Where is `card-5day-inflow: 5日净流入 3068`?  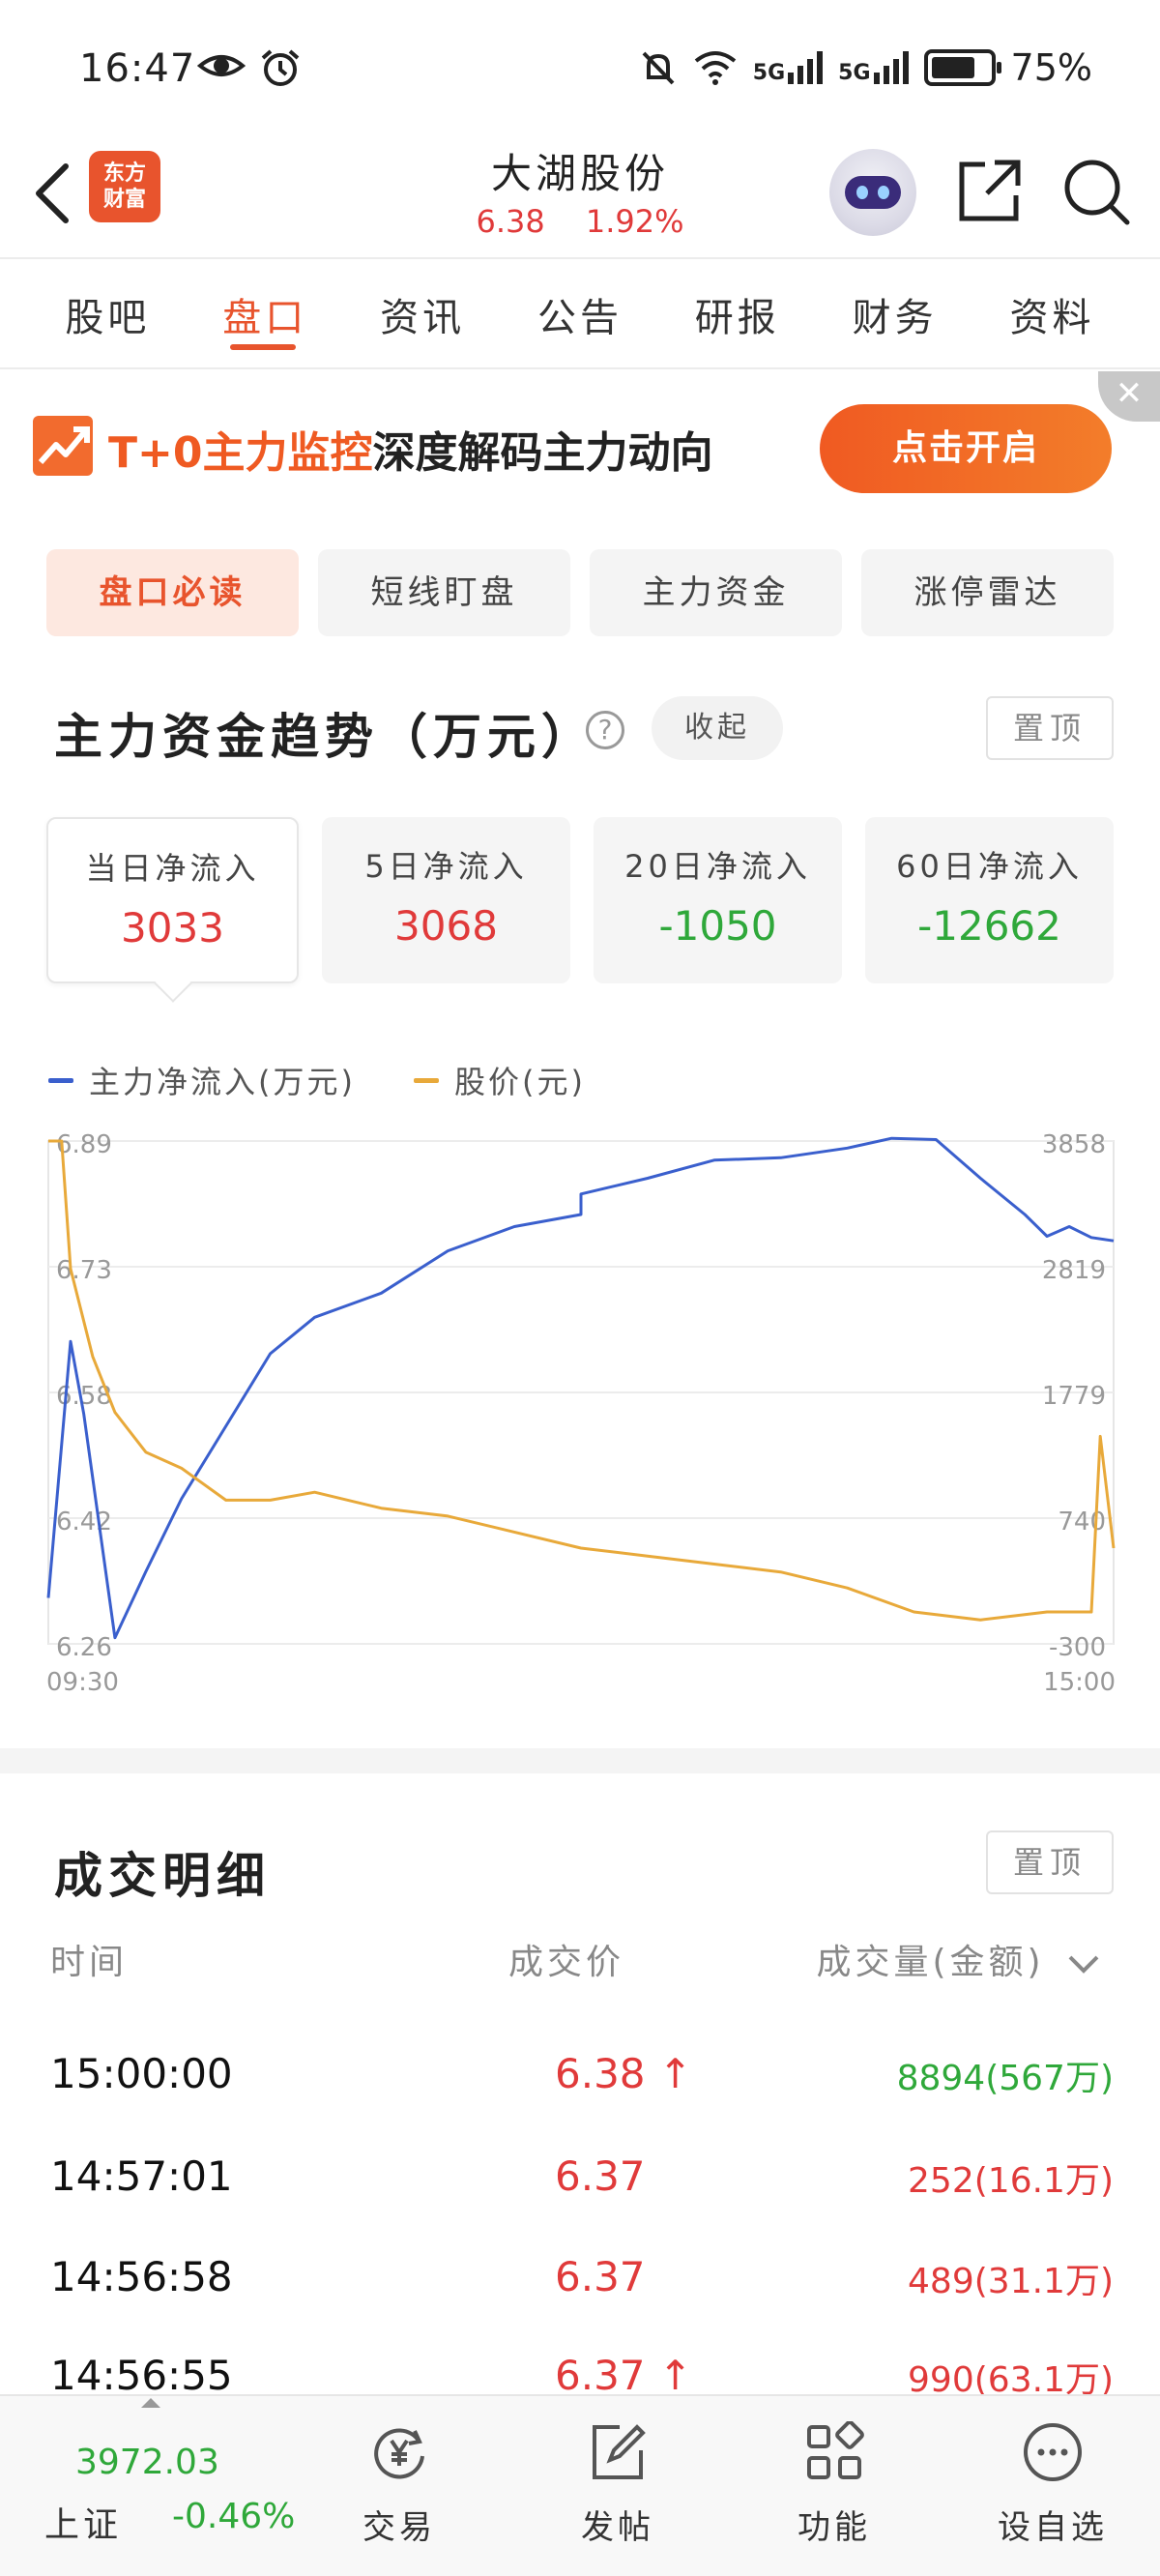
card-5day-inflow: 5日净流入 3068 is located at coordinates (446, 900).